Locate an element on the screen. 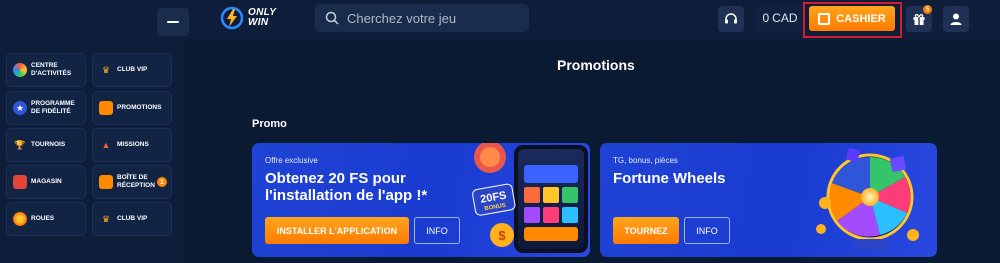 The width and height of the screenshot is (1000, 263). loyalty-icon: ★ is located at coordinates (20, 108).